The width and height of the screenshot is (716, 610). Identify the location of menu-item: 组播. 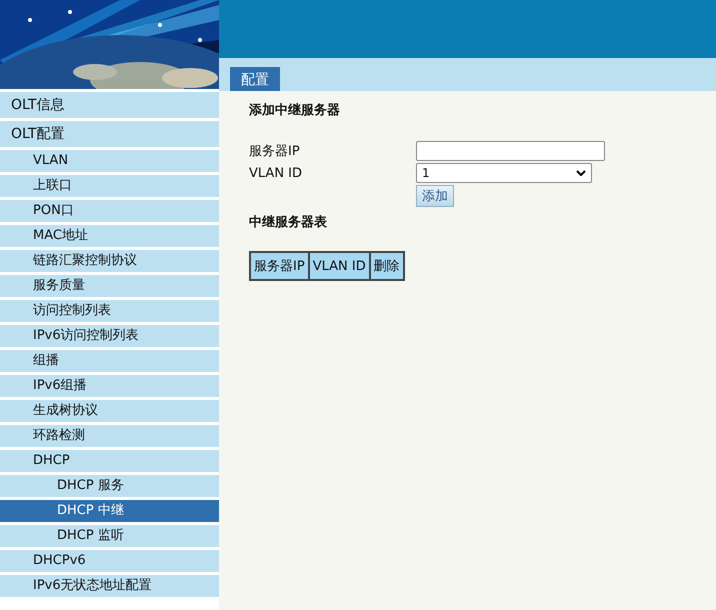
(109, 361).